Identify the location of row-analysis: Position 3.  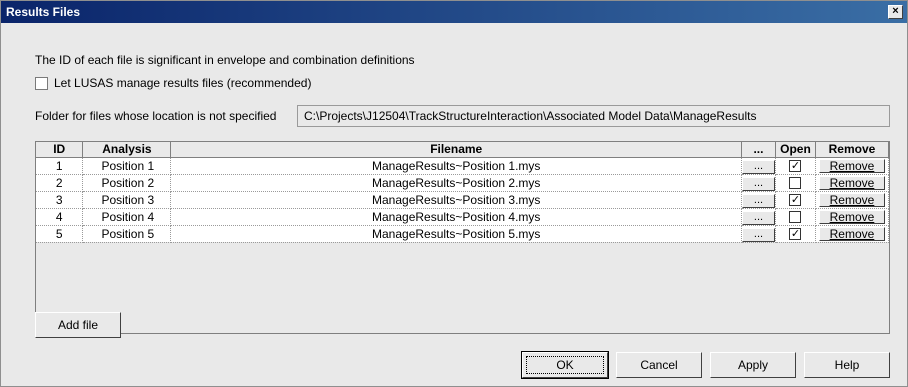
(127, 200).